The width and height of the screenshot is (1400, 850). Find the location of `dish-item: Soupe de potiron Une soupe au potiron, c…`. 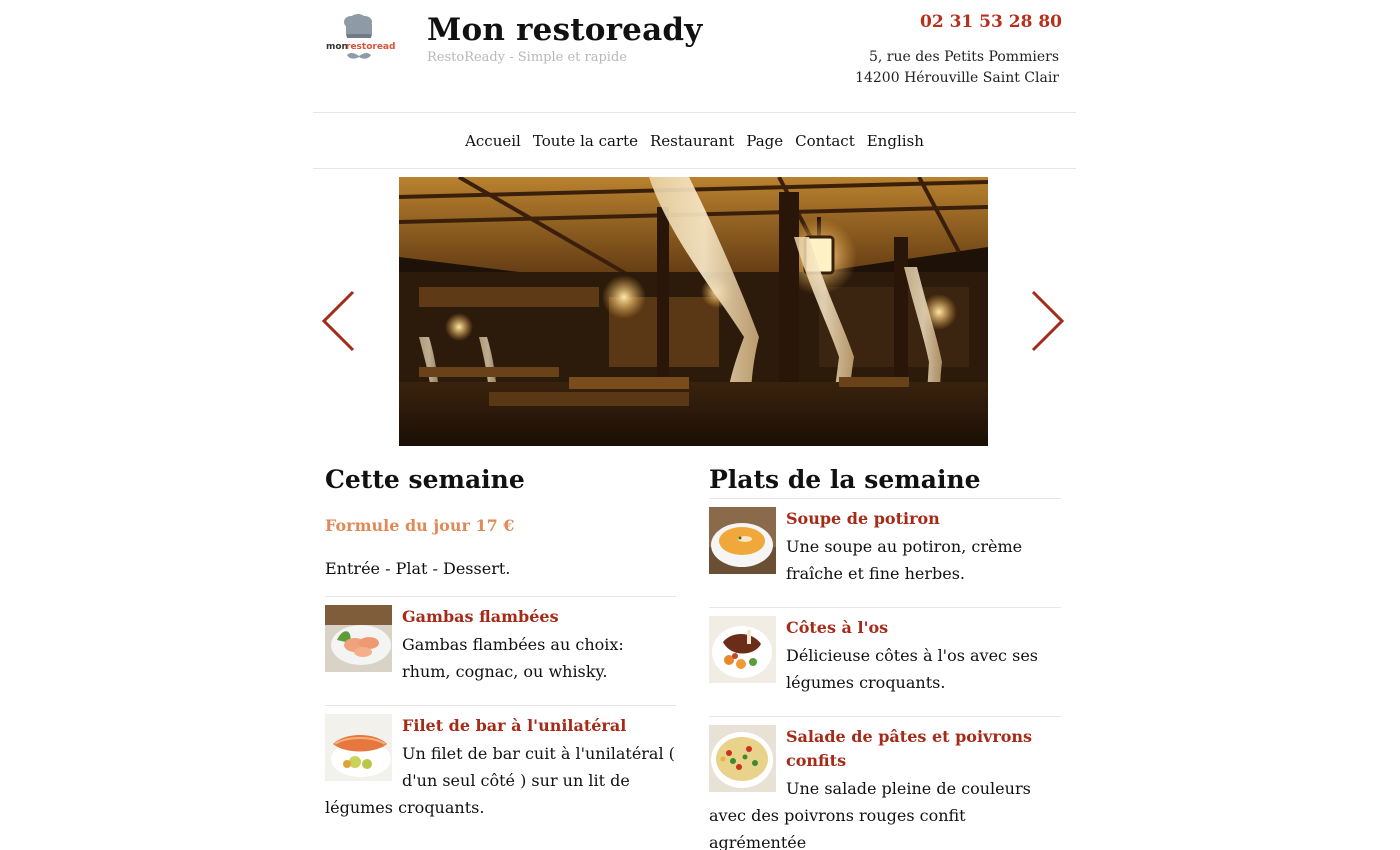

dish-item: Soupe de potiron Une soupe au potiron, c… is located at coordinates (885, 553).